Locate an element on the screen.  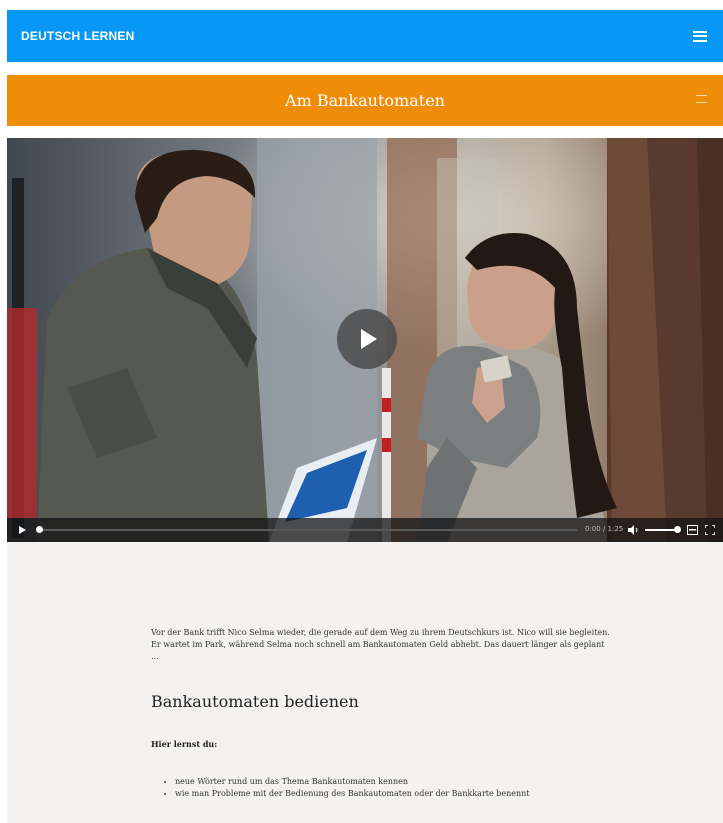
progress-thumb is located at coordinates (39, 529).